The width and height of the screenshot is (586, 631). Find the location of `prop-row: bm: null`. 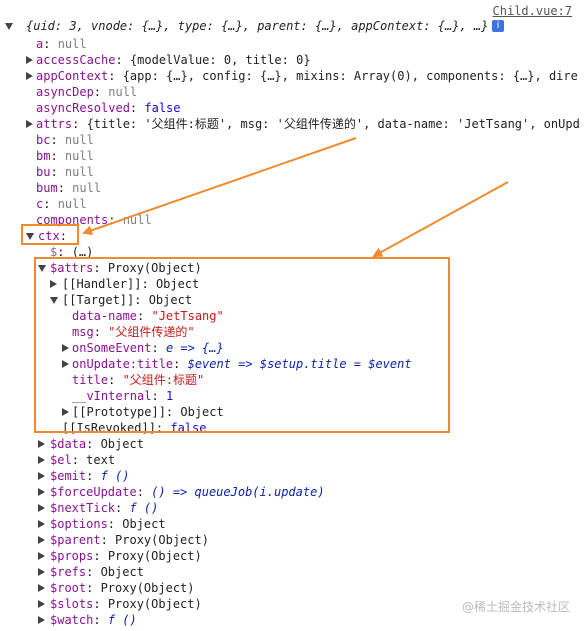

prop-row: bm: null is located at coordinates (65, 156).